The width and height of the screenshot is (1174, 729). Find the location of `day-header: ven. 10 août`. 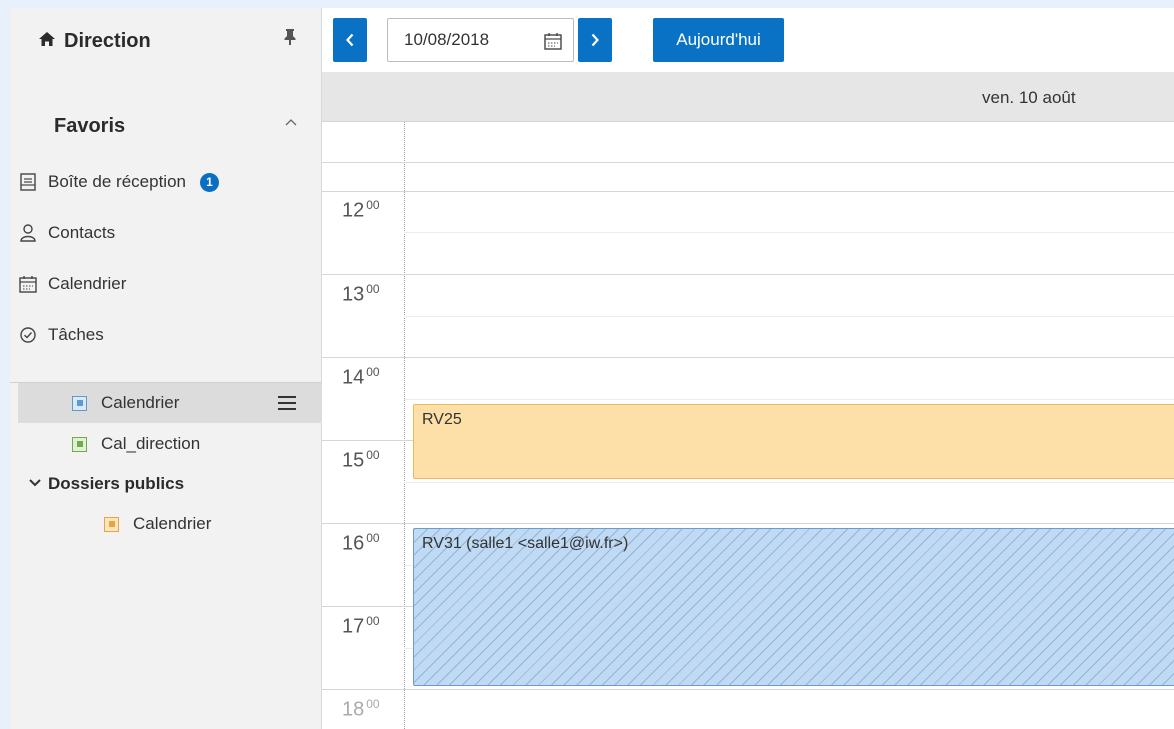

day-header: ven. 10 août is located at coordinates (748, 97).